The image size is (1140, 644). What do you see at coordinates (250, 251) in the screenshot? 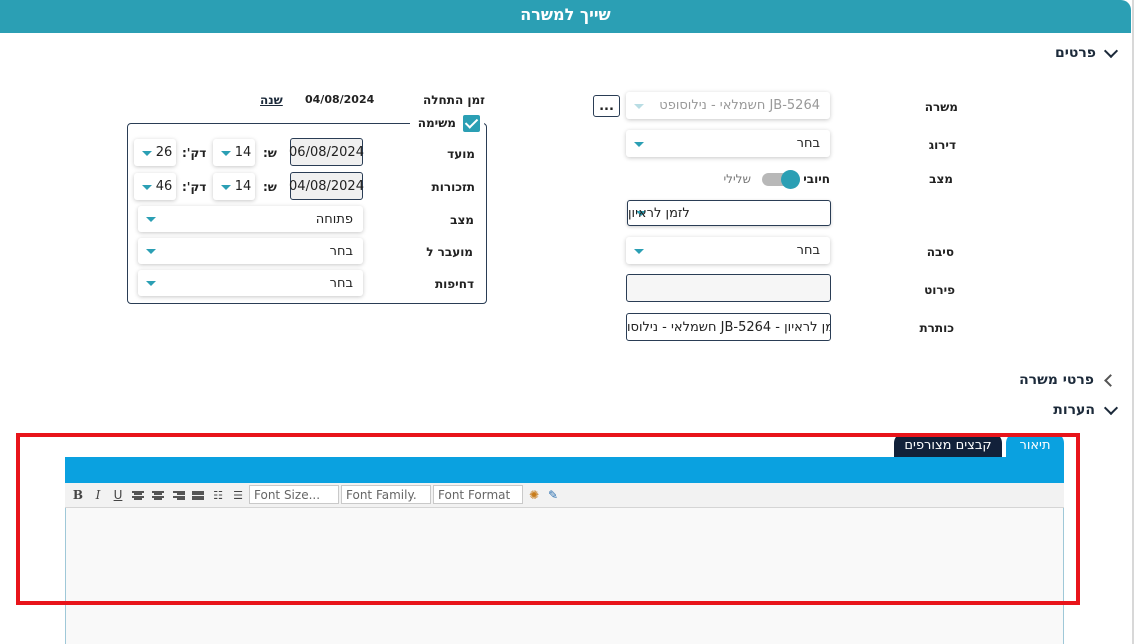
I see `assigned-select: בחר` at bounding box center [250, 251].